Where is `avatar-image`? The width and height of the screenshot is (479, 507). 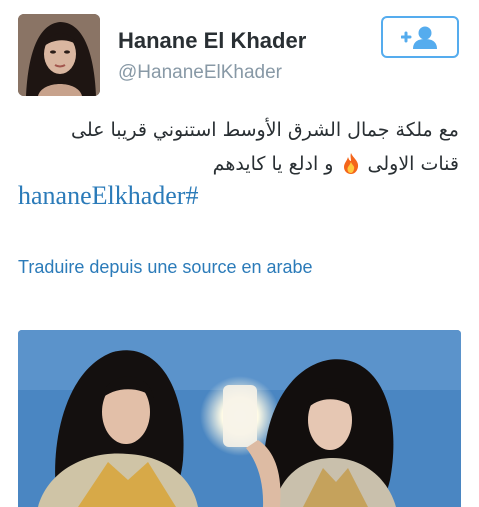 avatar-image is located at coordinates (59, 55).